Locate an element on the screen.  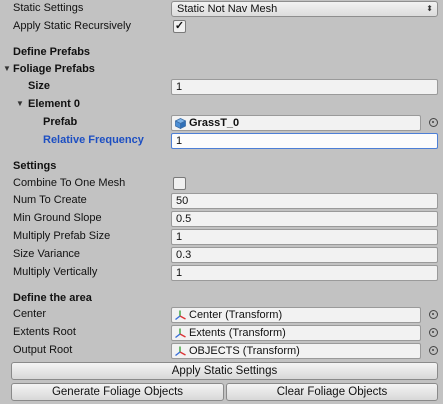
apply-static-recursively-row: Apply Static Recursively ✓ is located at coordinates (221, 27).